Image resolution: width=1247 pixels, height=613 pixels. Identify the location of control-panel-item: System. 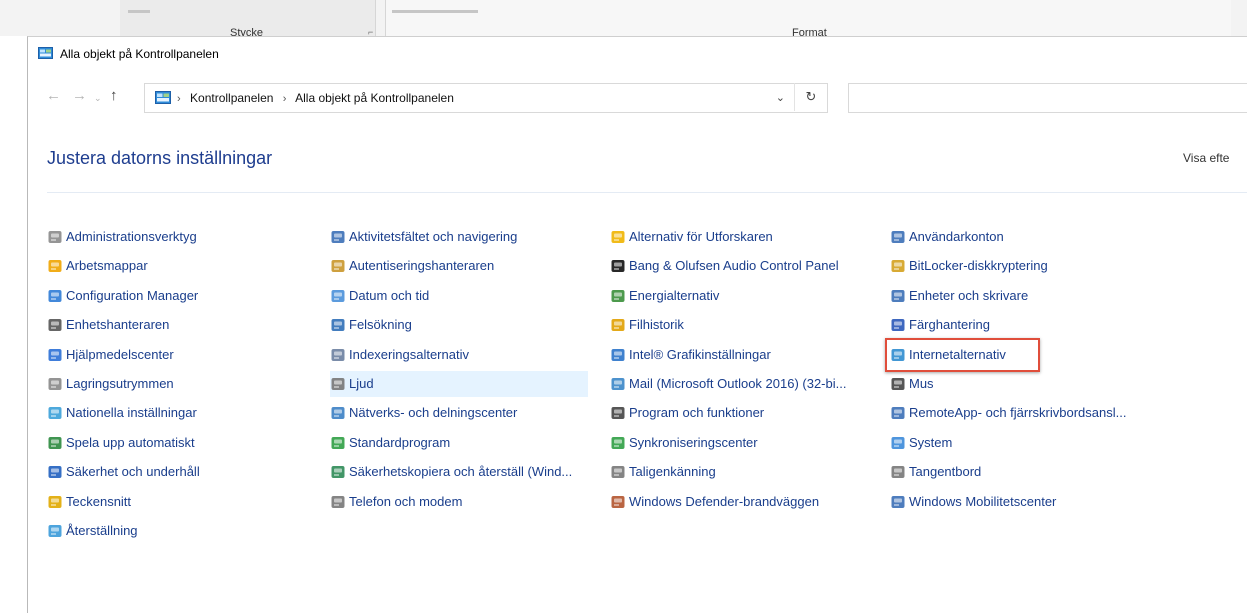
(1040, 443).